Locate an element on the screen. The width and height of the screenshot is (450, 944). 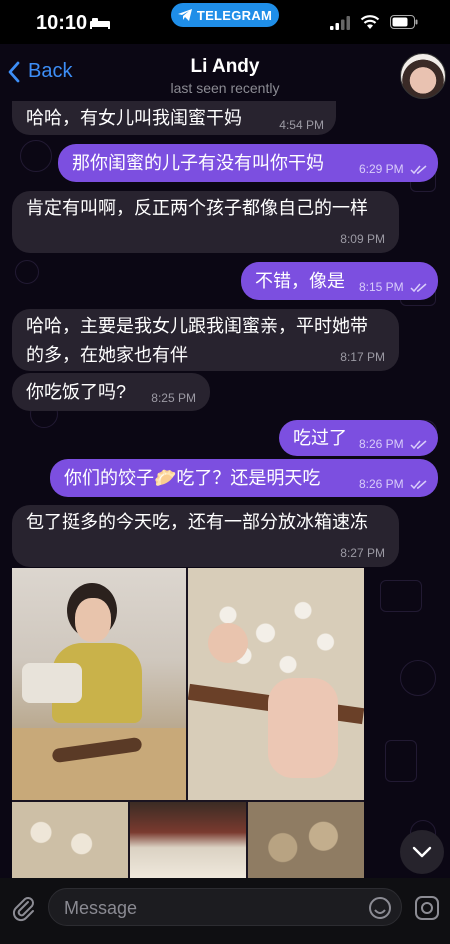
message-bubble: 吃过了 8:26 PM is located at coordinates (358, 438).